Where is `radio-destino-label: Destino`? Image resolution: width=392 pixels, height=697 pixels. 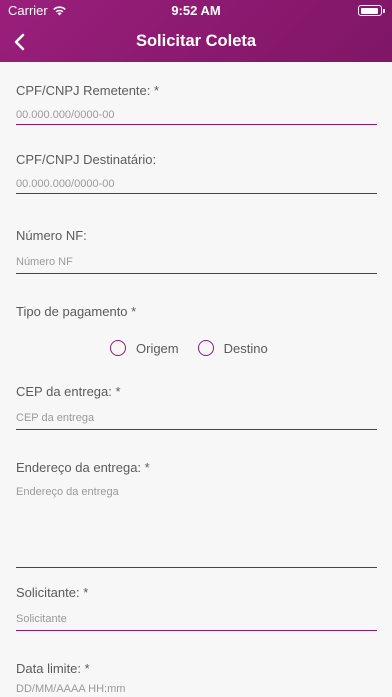
radio-destino-label: Destino is located at coordinates (245, 348).